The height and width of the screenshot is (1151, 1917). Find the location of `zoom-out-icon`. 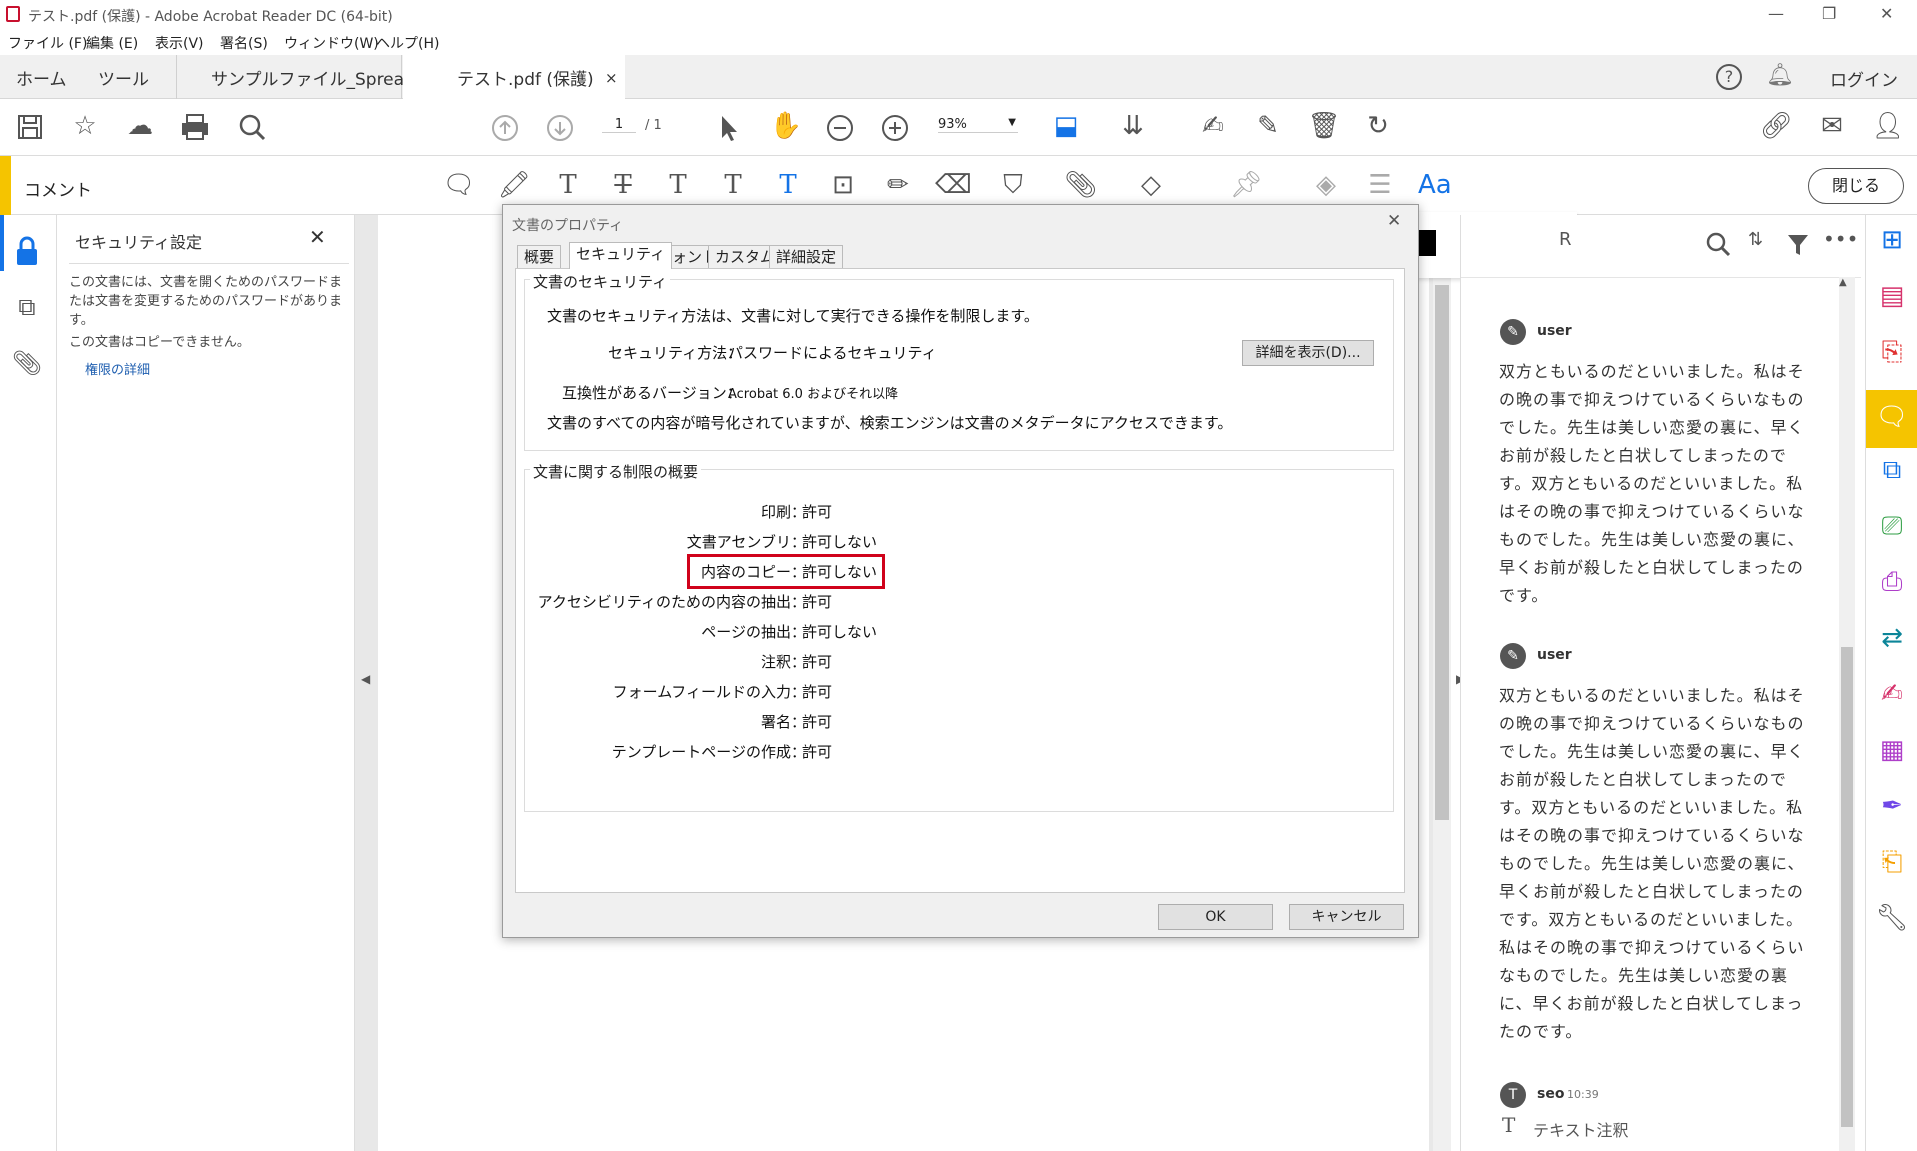

zoom-out-icon is located at coordinates (840, 128).